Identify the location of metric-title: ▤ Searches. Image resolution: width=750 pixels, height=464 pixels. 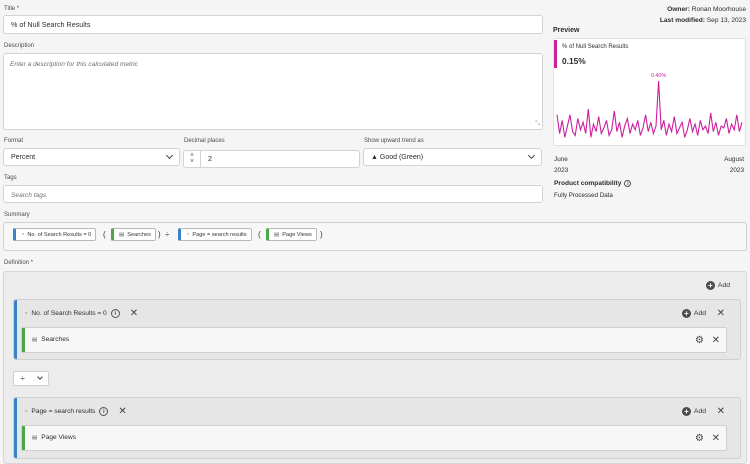
(51, 339).